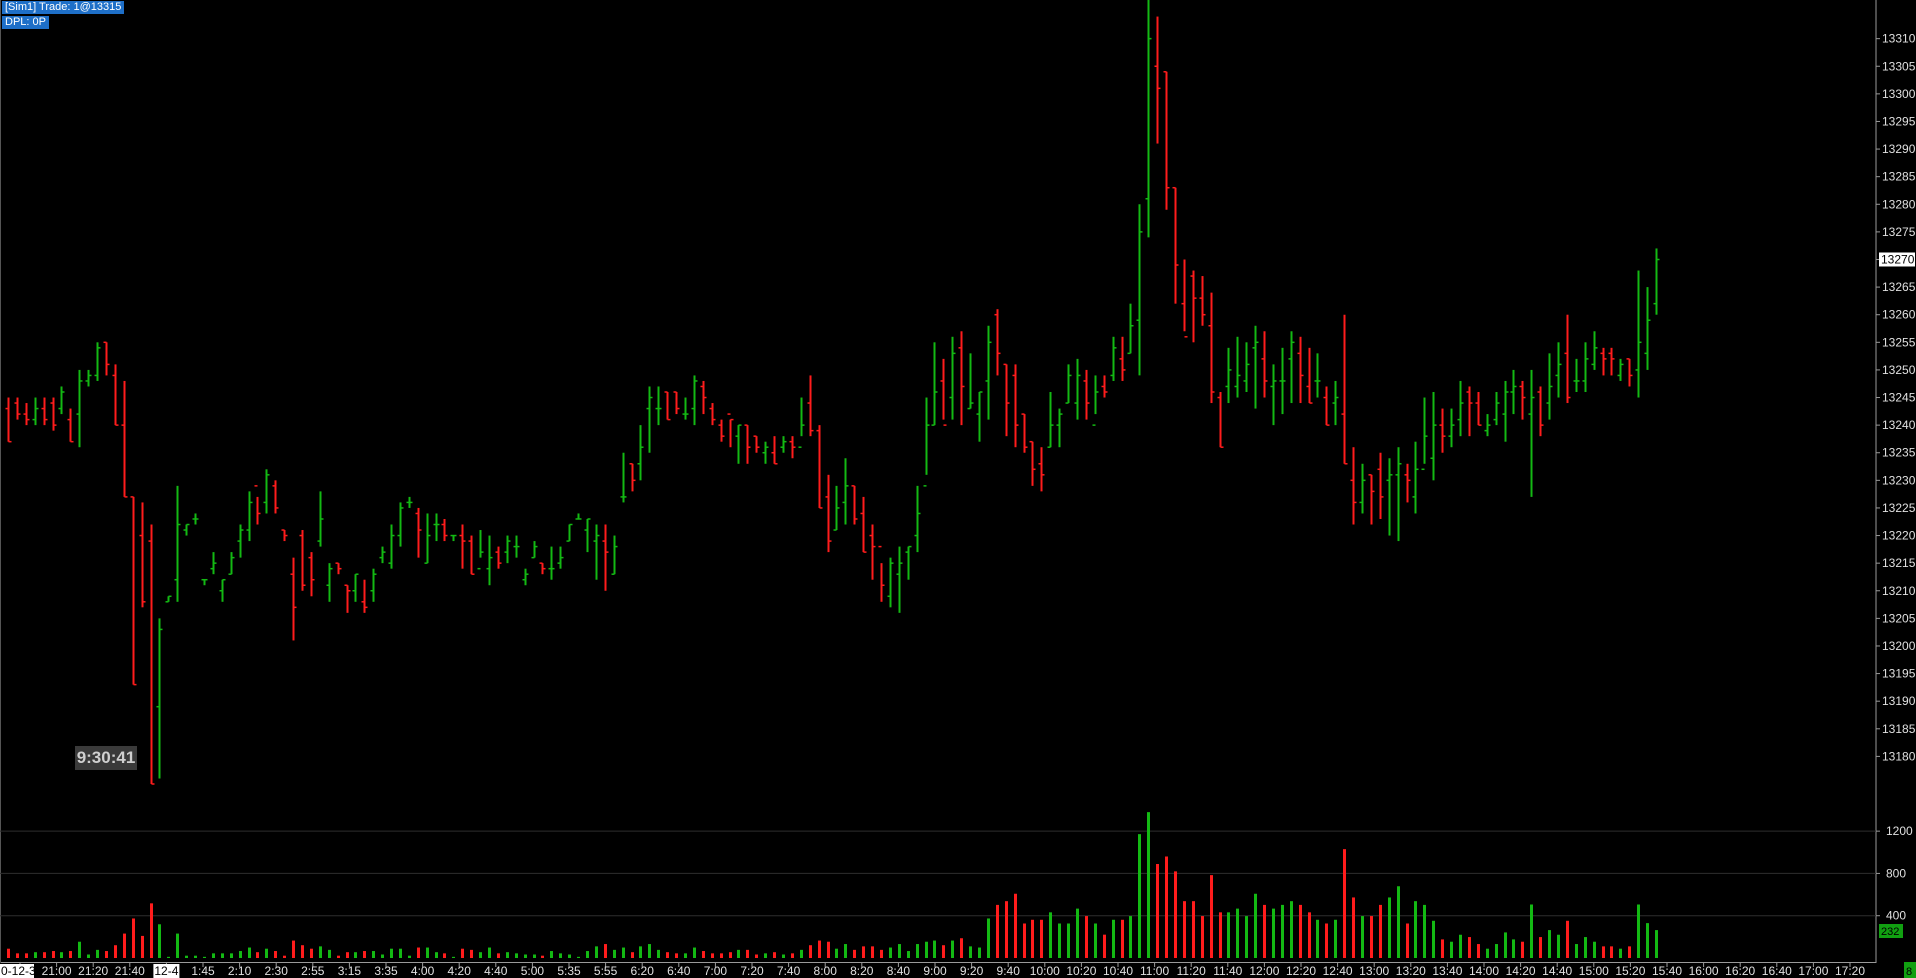  I want to click on price-tick-label: 13300, so click(1899, 94).